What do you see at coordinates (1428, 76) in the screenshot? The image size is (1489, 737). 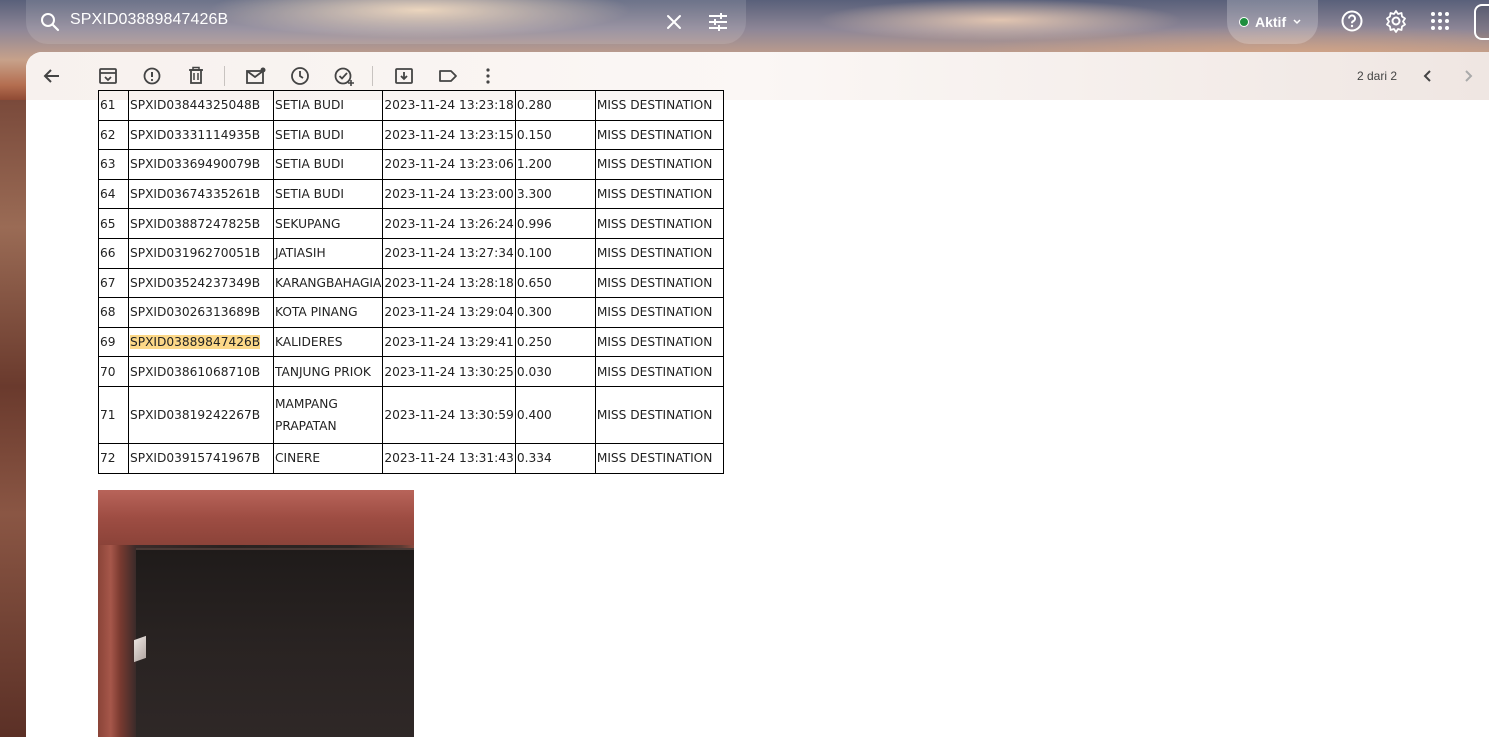 I see `chevron-left-icon` at bounding box center [1428, 76].